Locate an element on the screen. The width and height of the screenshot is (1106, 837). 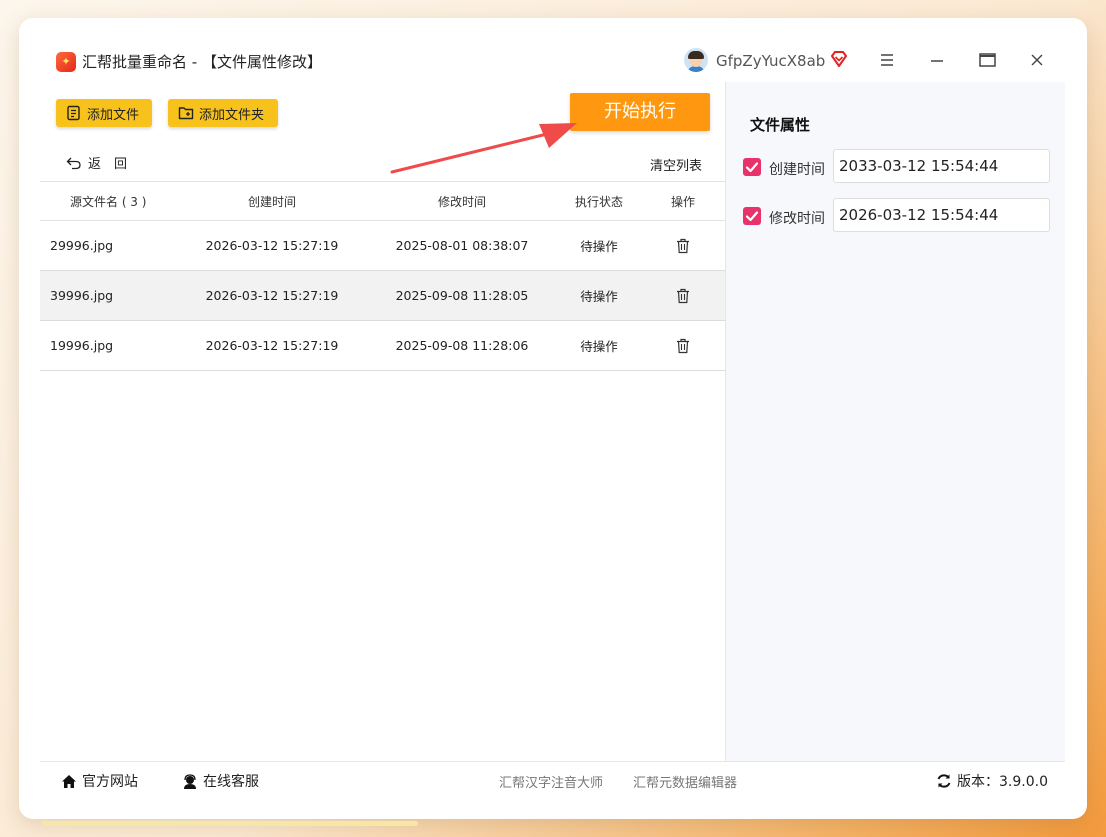
version-label: 版本：3.9.0.0 is located at coordinates (1002, 782).